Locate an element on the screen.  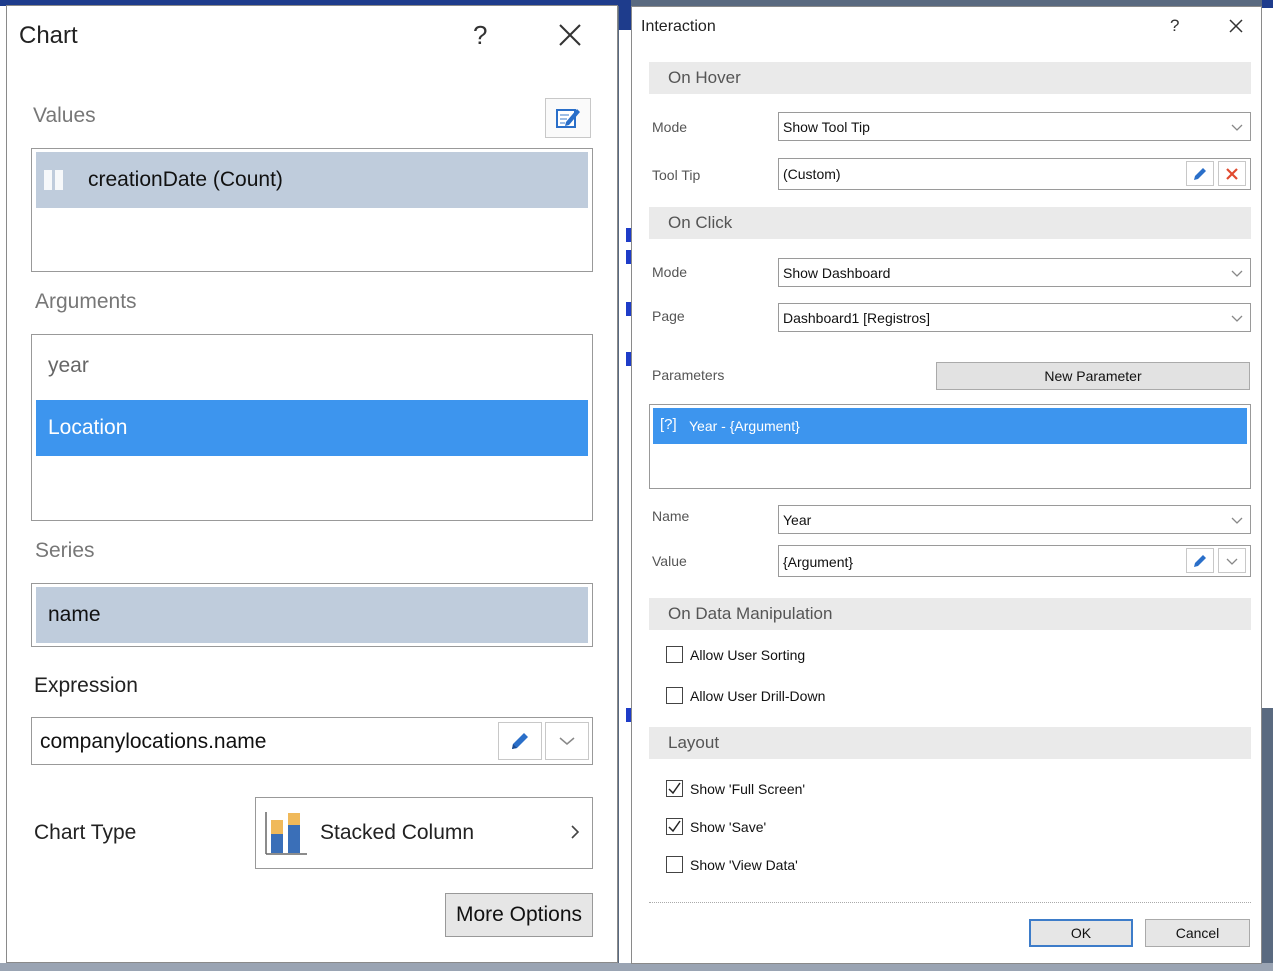
show-full-screen-checkbox: Show 'Full Screen' is located at coordinates (735, 788).